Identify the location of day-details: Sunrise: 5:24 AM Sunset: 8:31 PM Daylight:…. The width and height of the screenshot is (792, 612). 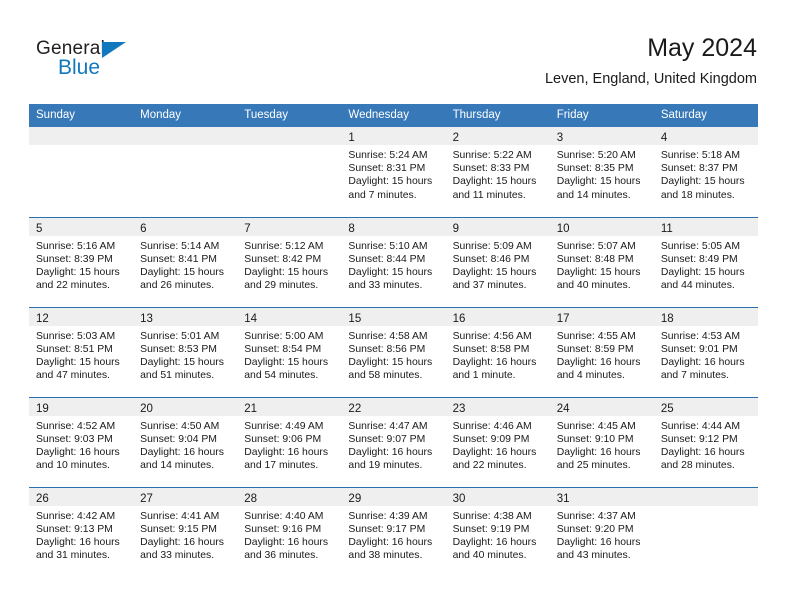
(393, 173).